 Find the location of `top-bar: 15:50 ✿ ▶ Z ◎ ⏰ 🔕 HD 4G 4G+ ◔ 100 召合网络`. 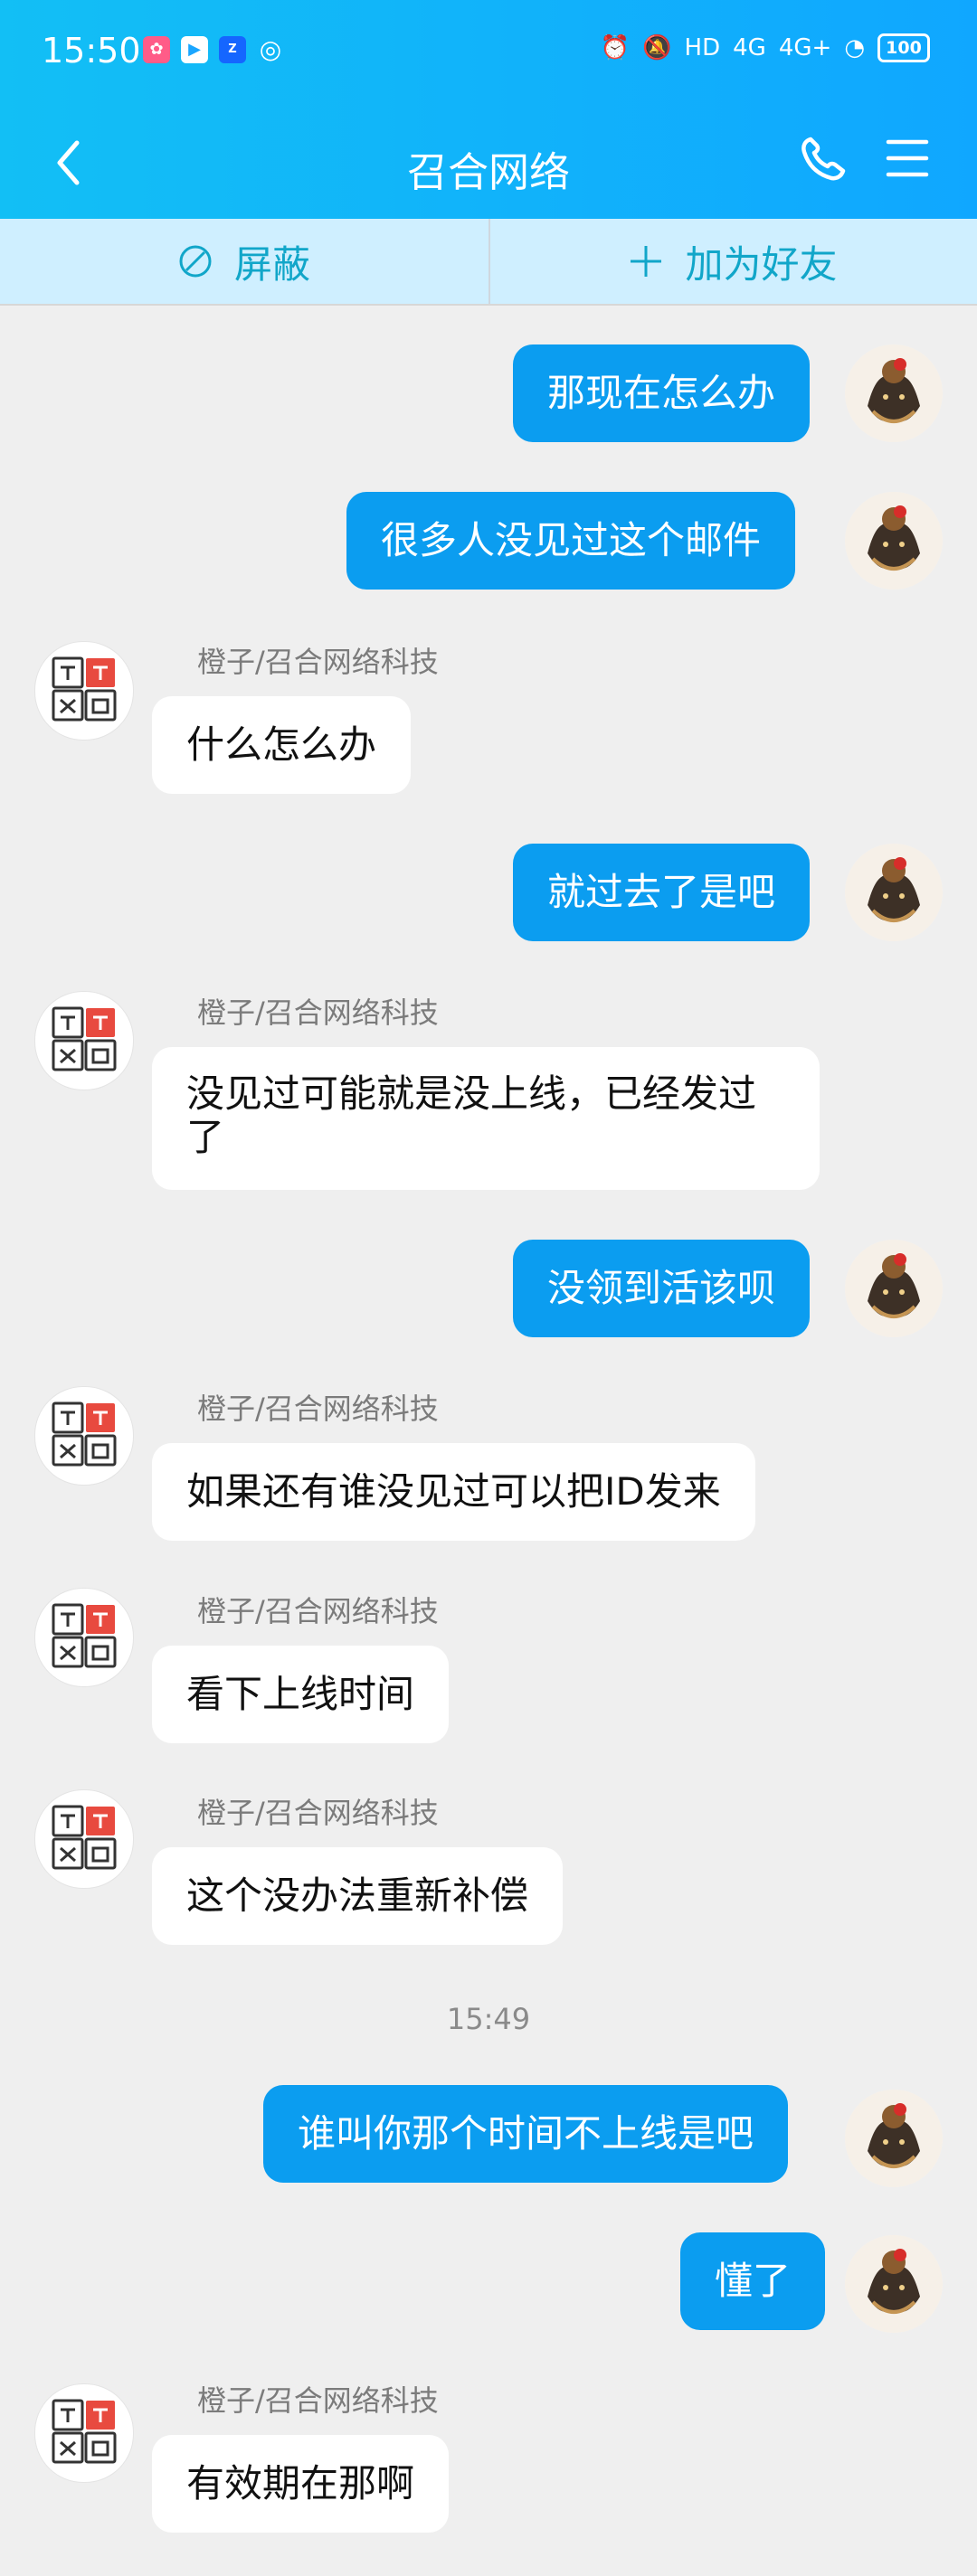

top-bar: 15:50 ✿ ▶ Z ◎ ⏰ 🔕 HD 4G 4G+ ◔ 100 召合网络 is located at coordinates (488, 109).